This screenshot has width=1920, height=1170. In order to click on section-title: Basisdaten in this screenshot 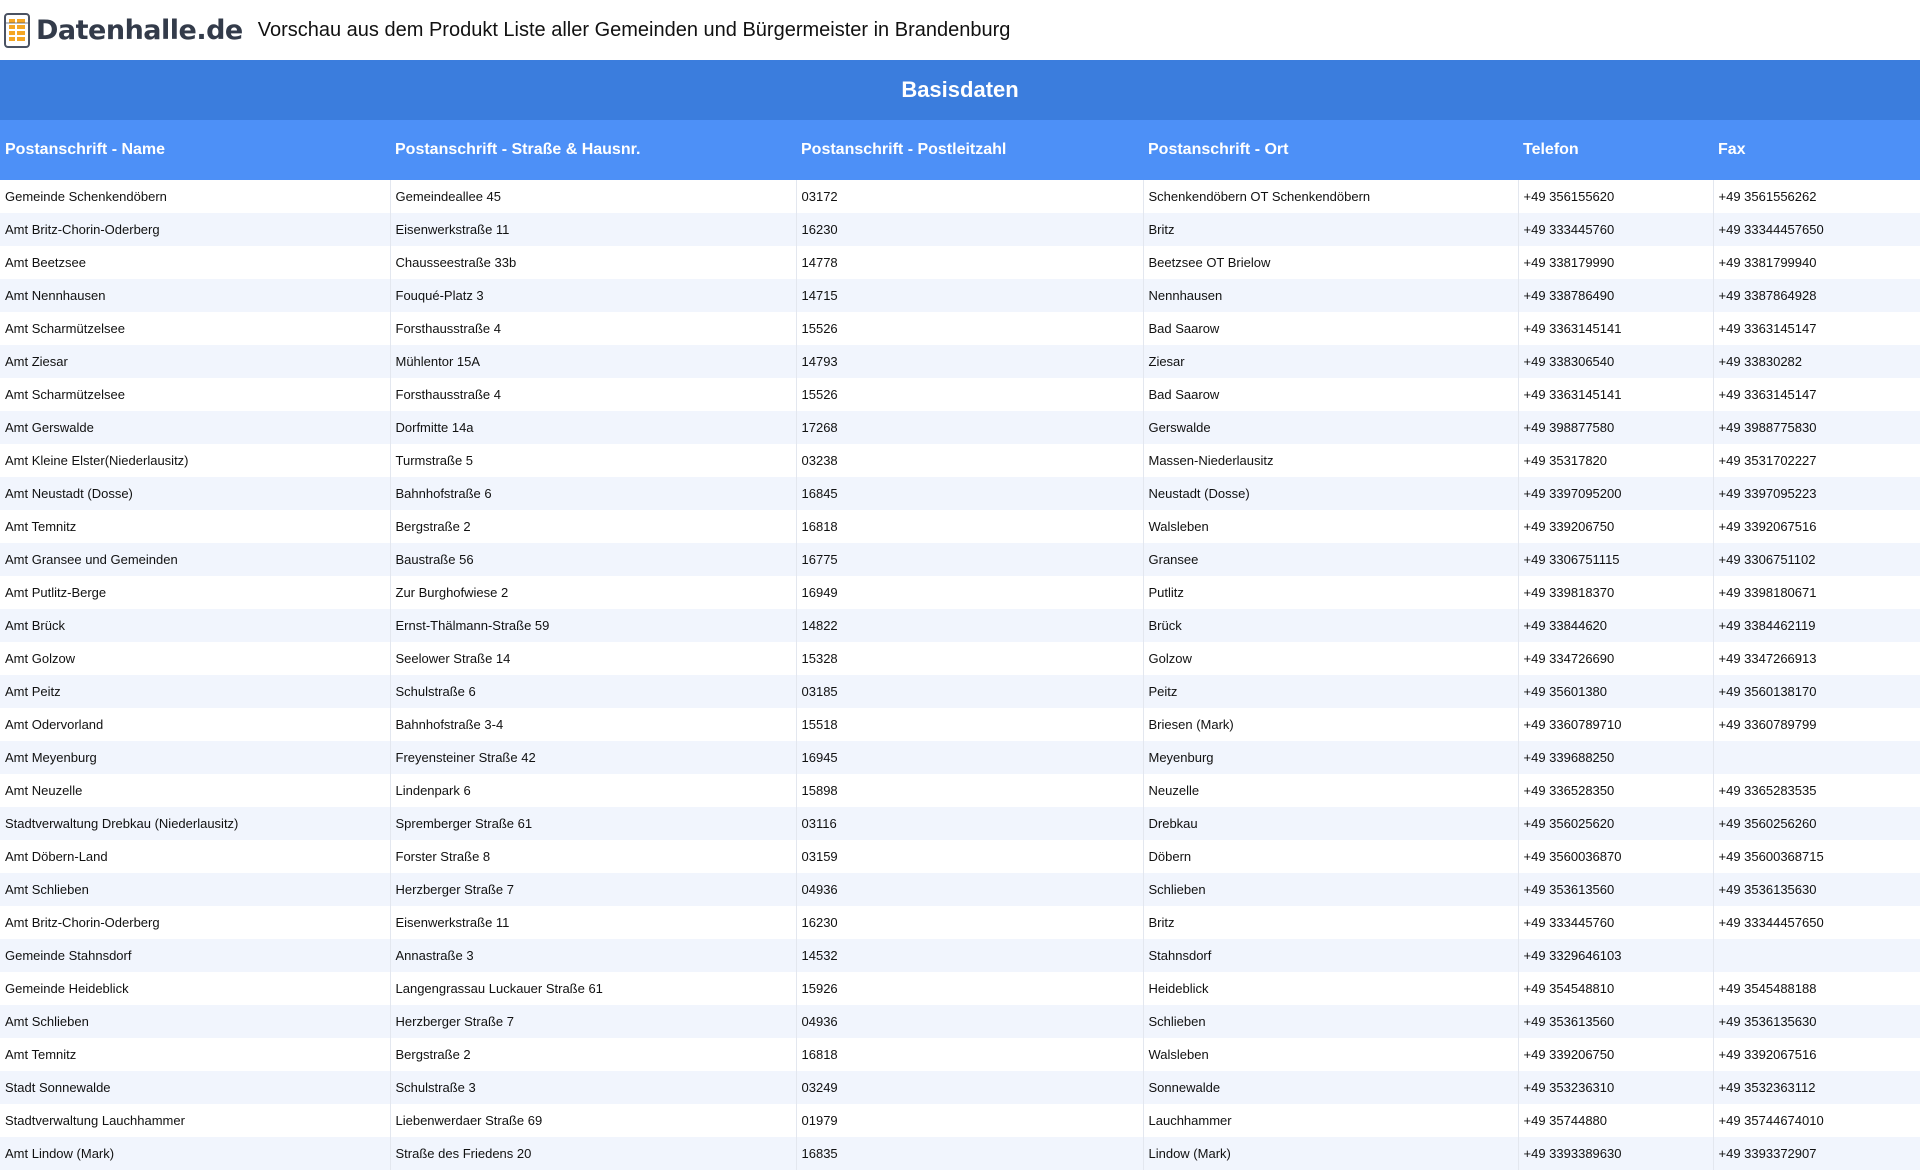, I will do `click(960, 90)`.